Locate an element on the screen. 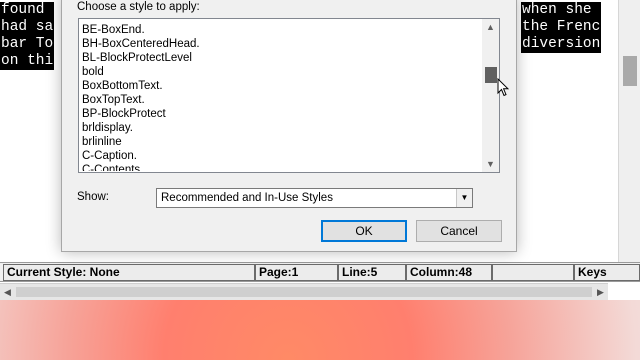  style-list-item: BE-BoxEnd. is located at coordinates (113, 30).